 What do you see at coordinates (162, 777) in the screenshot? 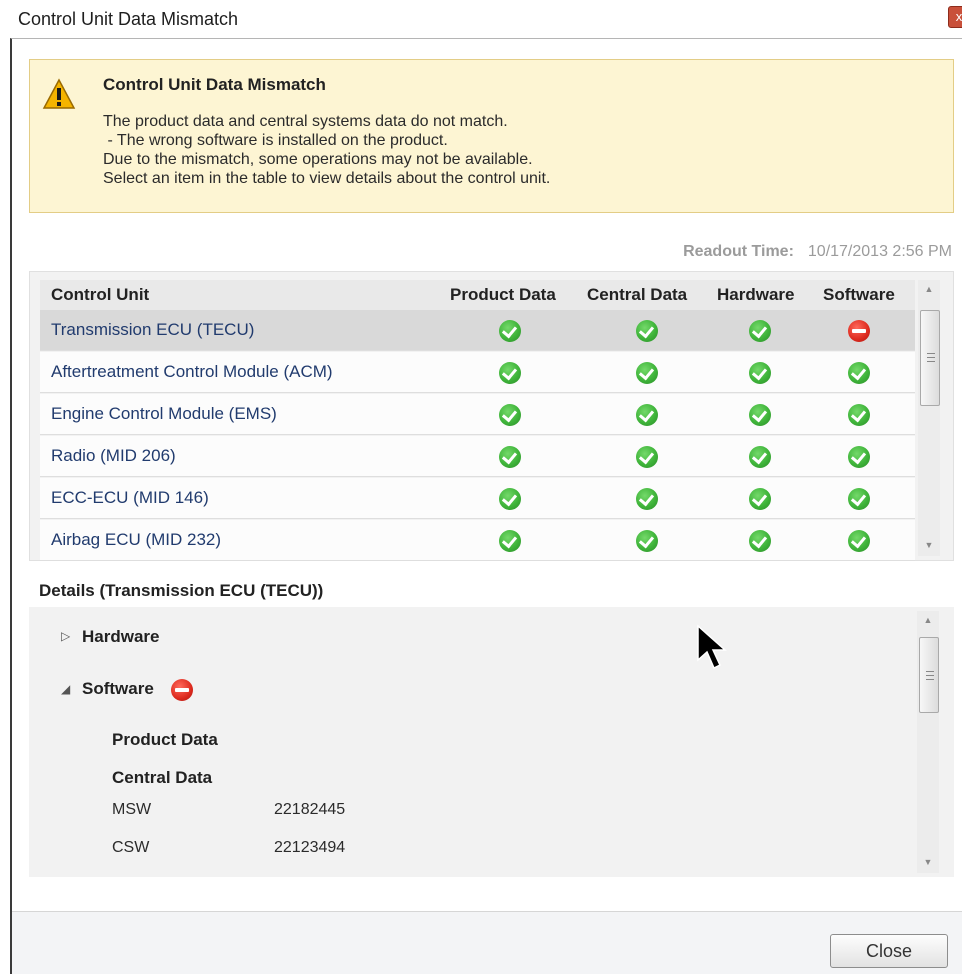
I see `software-central-data-label: Central Data` at bounding box center [162, 777].